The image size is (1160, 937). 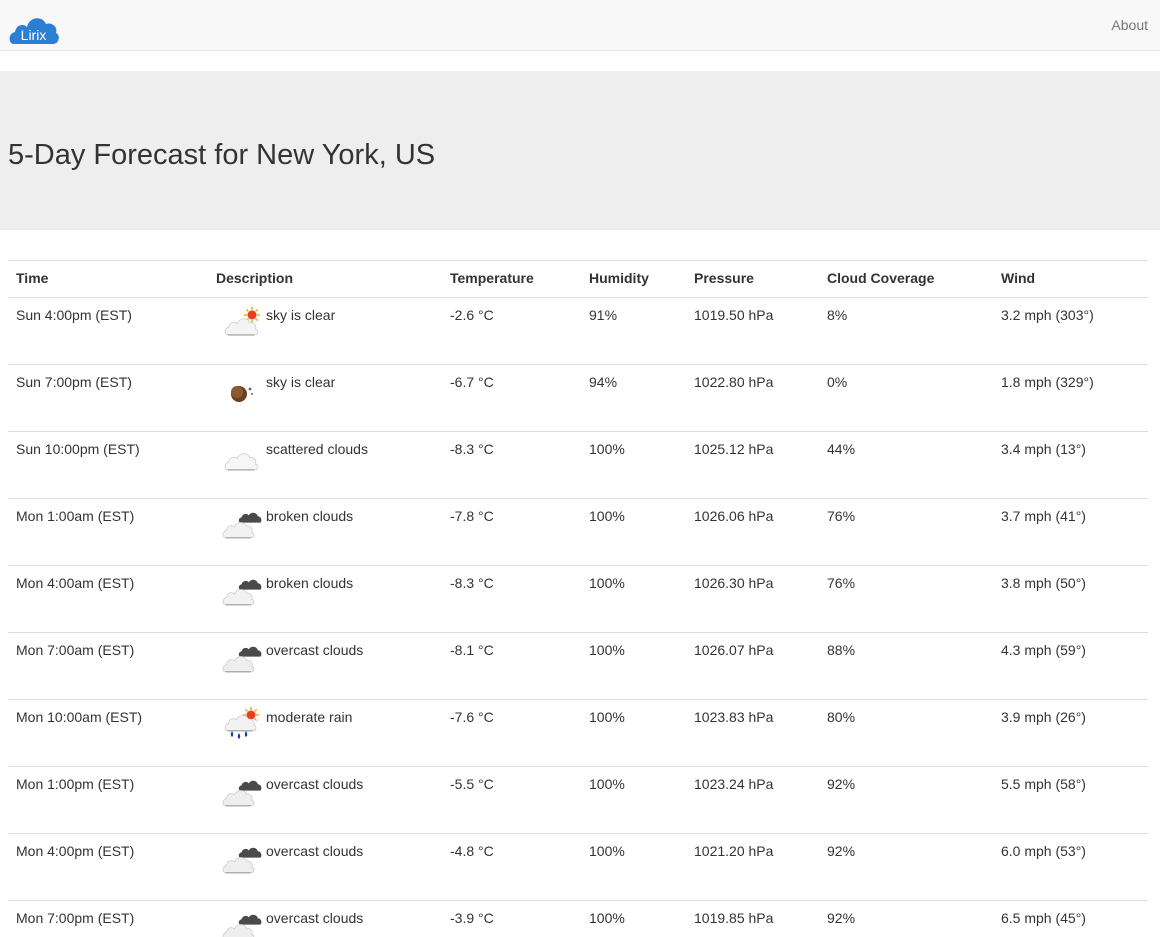 I want to click on col-header-temperature: Temperature, so click(x=511, y=279).